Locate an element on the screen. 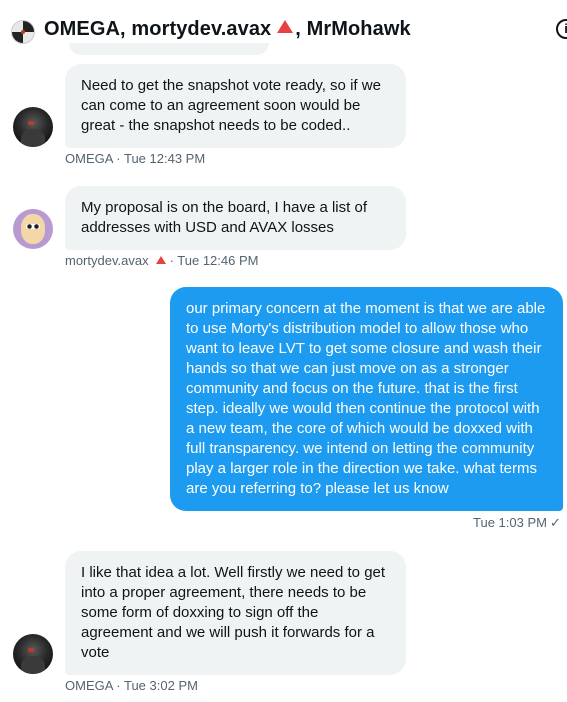 The image size is (567, 702). info-icon: i is located at coordinates (561, 29).